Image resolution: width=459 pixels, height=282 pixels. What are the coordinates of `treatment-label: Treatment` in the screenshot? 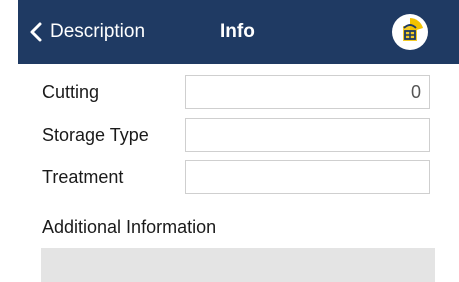 It's located at (83, 176).